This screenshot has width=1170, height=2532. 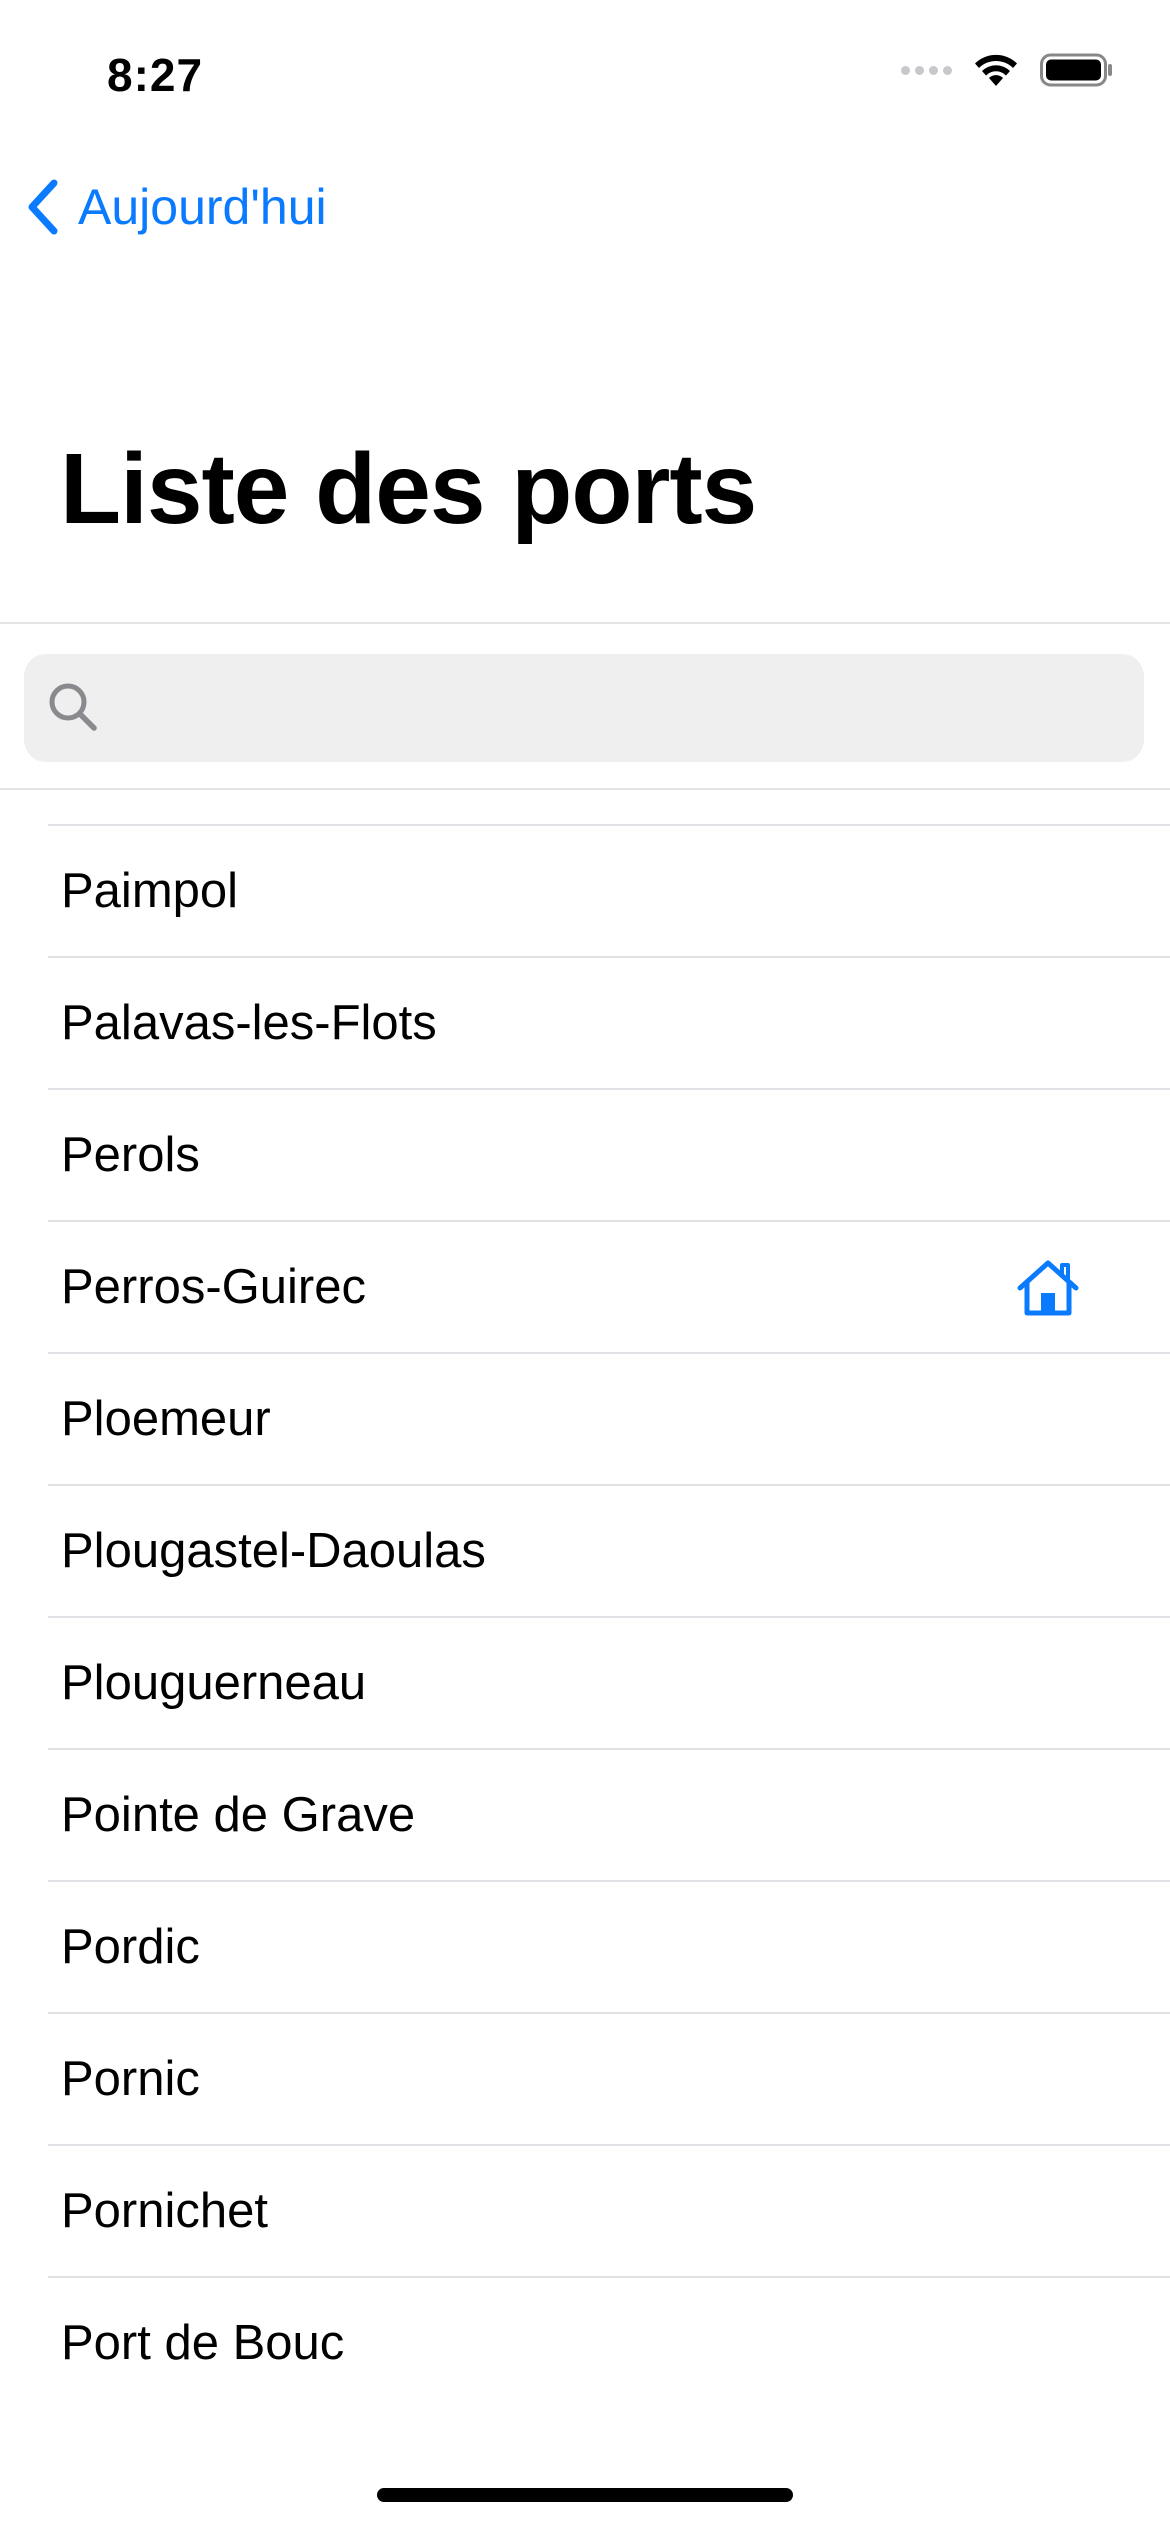 I want to click on list-item-pornichet: Pornichet, so click(x=609, y=2210).